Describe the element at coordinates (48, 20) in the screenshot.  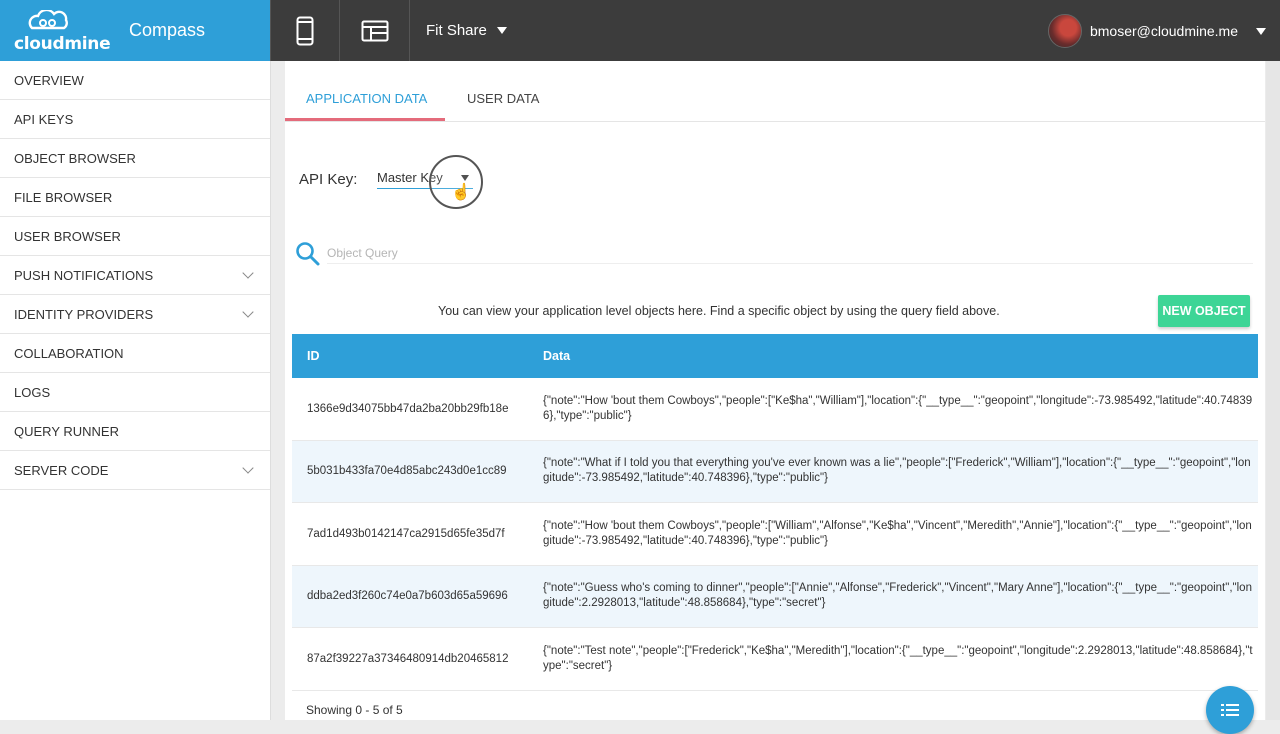
I see `cloudmine-logo-icon` at that location.